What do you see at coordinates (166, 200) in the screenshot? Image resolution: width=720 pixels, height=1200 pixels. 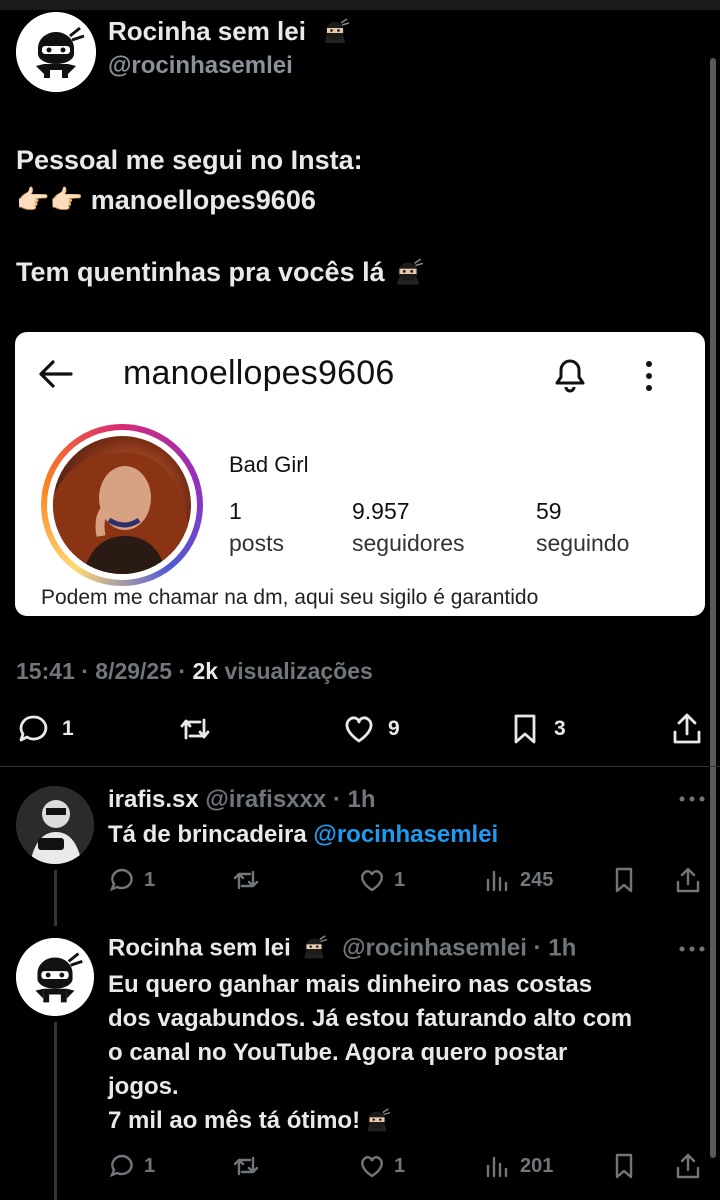 I see `tweet-text-line: 👉🏻👉🏻 manoellopes9606` at bounding box center [166, 200].